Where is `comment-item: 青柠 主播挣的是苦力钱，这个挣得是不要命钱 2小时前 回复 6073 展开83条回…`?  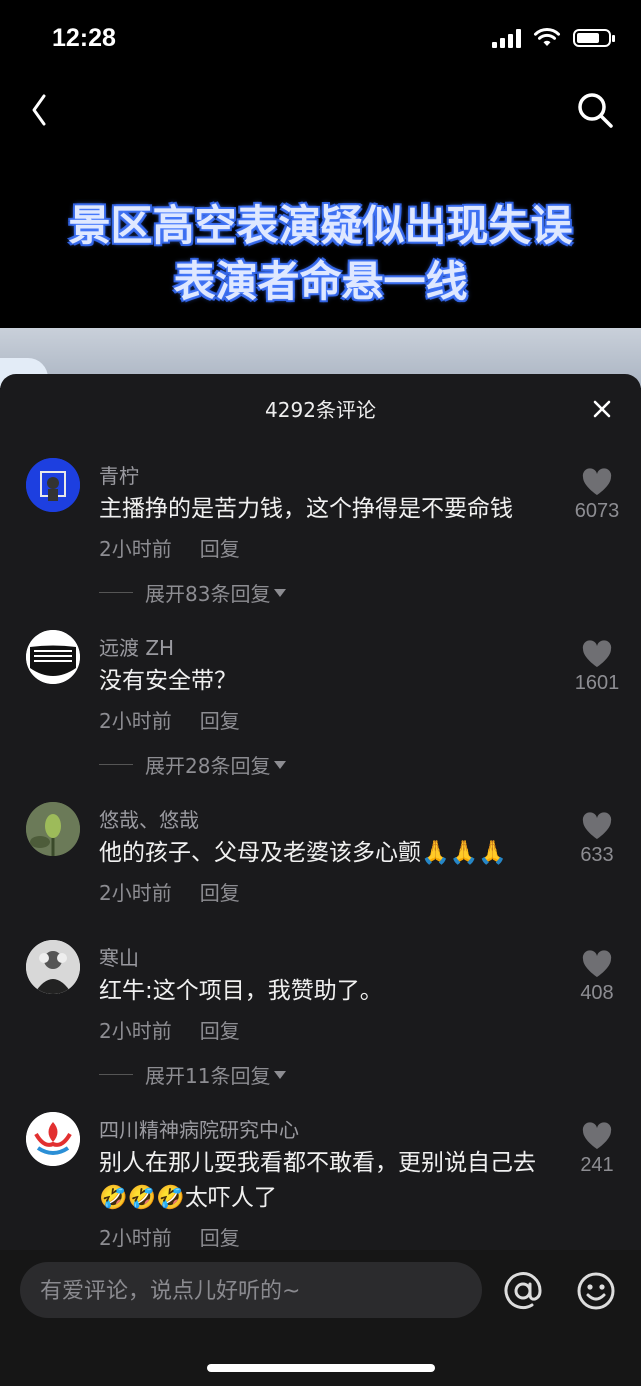 comment-item: 青柠 主播挣的是苦力钱，这个挣得是不要命钱 2小时前 回复 6073 展开83条回… is located at coordinates (320, 534).